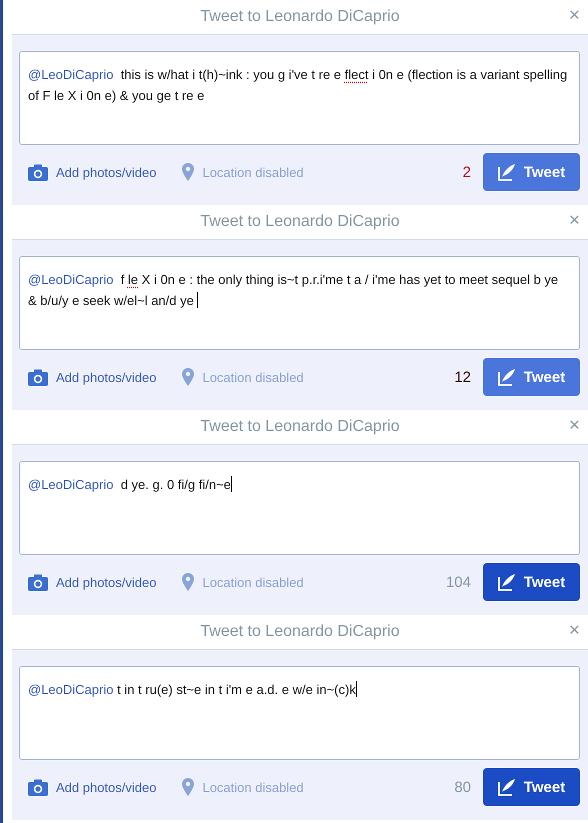 The width and height of the screenshot is (588, 823). Describe the element at coordinates (111, 300) in the screenshot. I see `typed-text: & b/u/y e seek w/el~l an/d ye` at that location.